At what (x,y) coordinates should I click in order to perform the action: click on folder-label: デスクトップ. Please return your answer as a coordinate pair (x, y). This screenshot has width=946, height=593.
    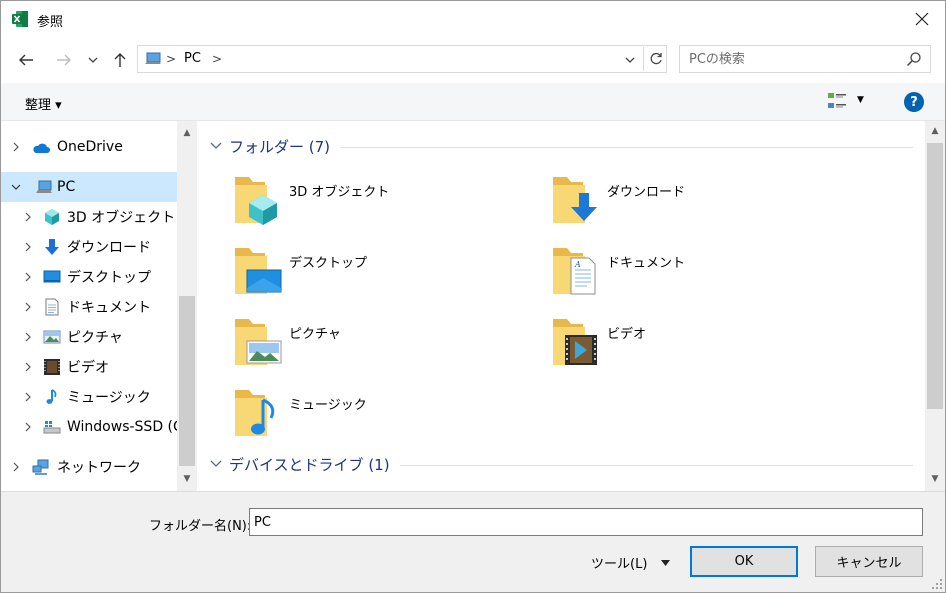
    Looking at the image, I should click on (328, 263).